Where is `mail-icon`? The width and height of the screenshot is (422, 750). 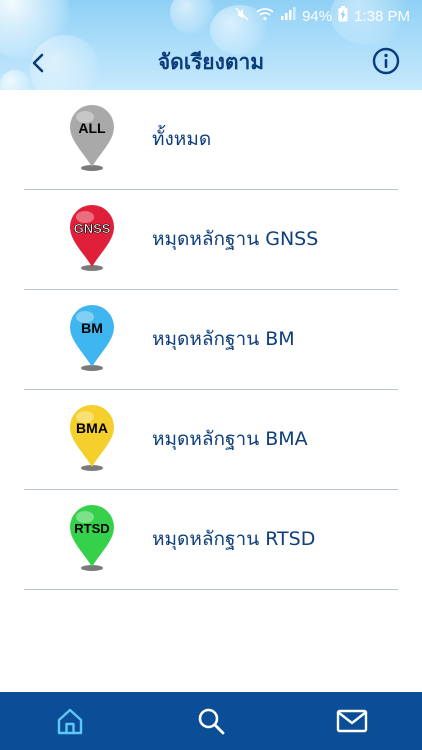
mail-icon is located at coordinates (351, 721).